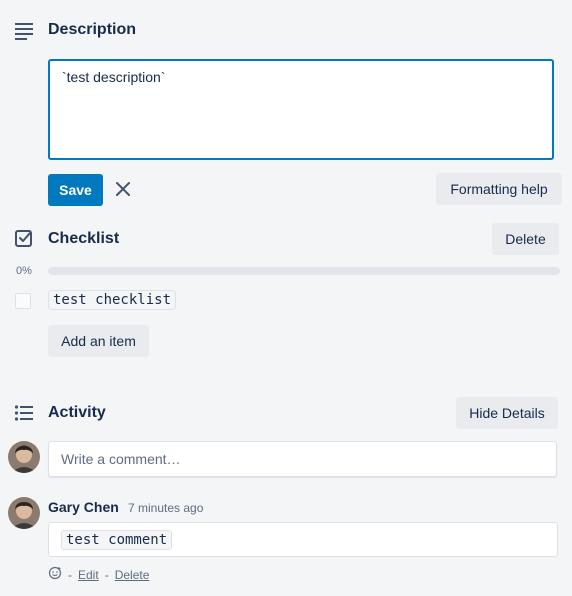 The height and width of the screenshot is (596, 572). I want to click on emoji-reaction-icon, so click(55, 574).